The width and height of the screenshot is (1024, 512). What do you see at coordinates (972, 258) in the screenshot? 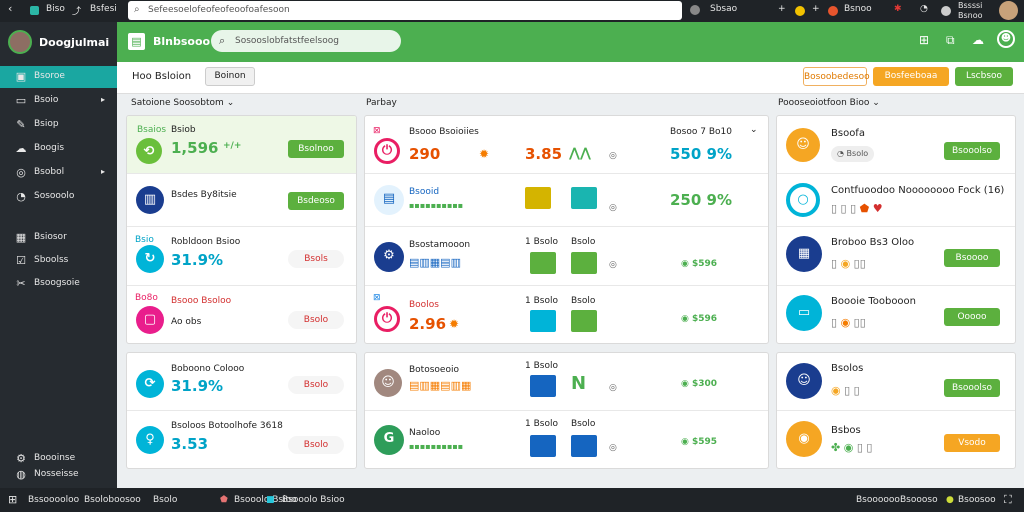
I see `row-action-button: Bsoooo` at bounding box center [972, 258].